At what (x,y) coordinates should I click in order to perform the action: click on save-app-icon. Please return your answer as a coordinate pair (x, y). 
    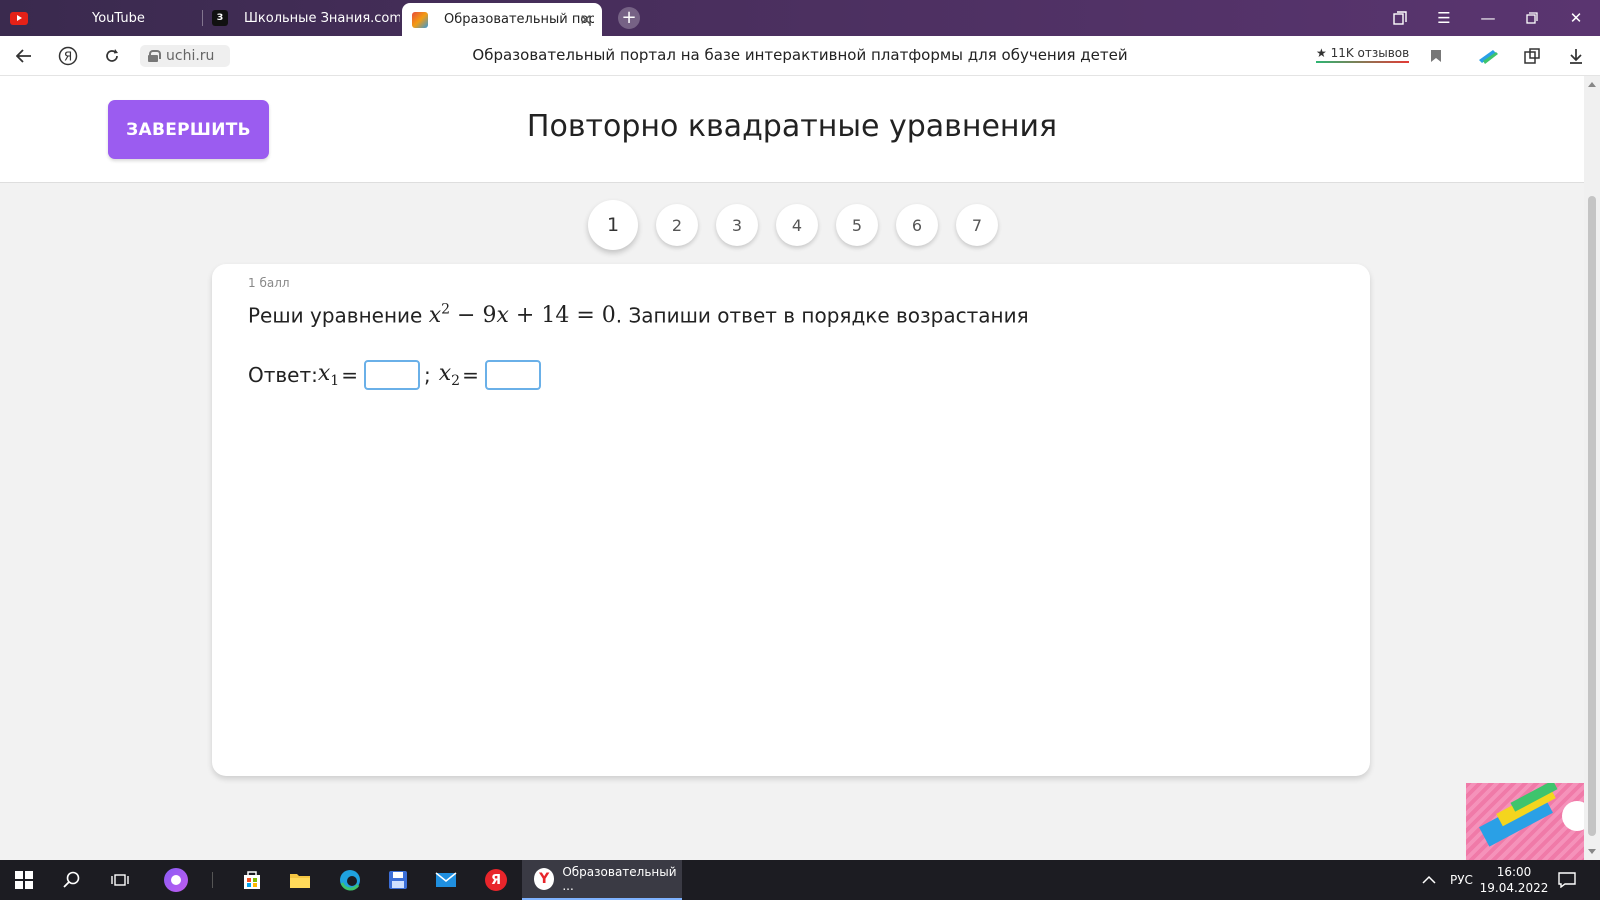
    Looking at the image, I should click on (398, 880).